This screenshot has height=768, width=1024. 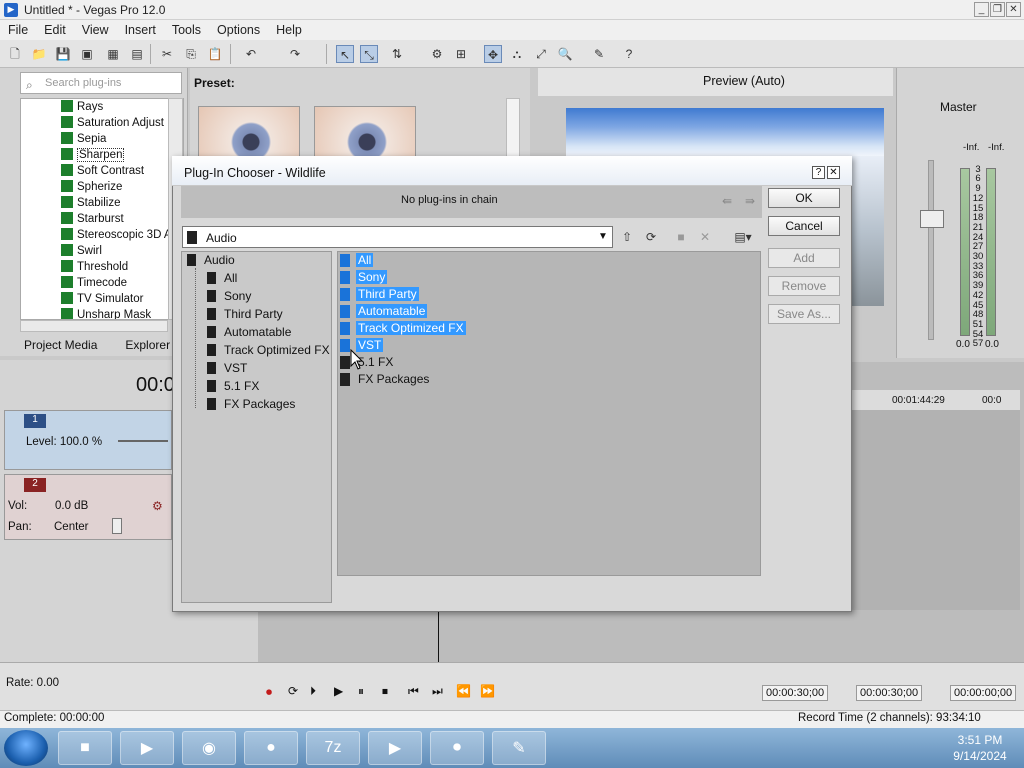 I want to click on new-icon: 🗋, so click(x=15, y=54).